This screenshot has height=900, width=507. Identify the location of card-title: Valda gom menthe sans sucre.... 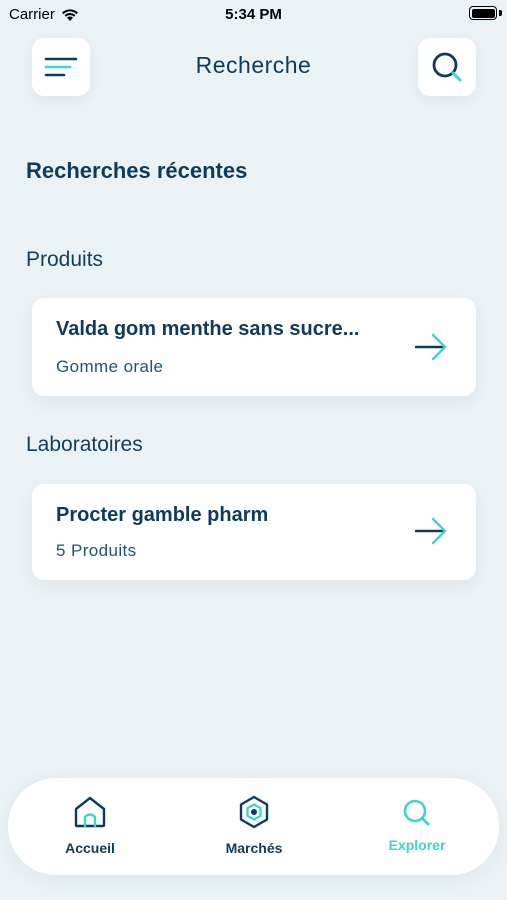
(208, 329).